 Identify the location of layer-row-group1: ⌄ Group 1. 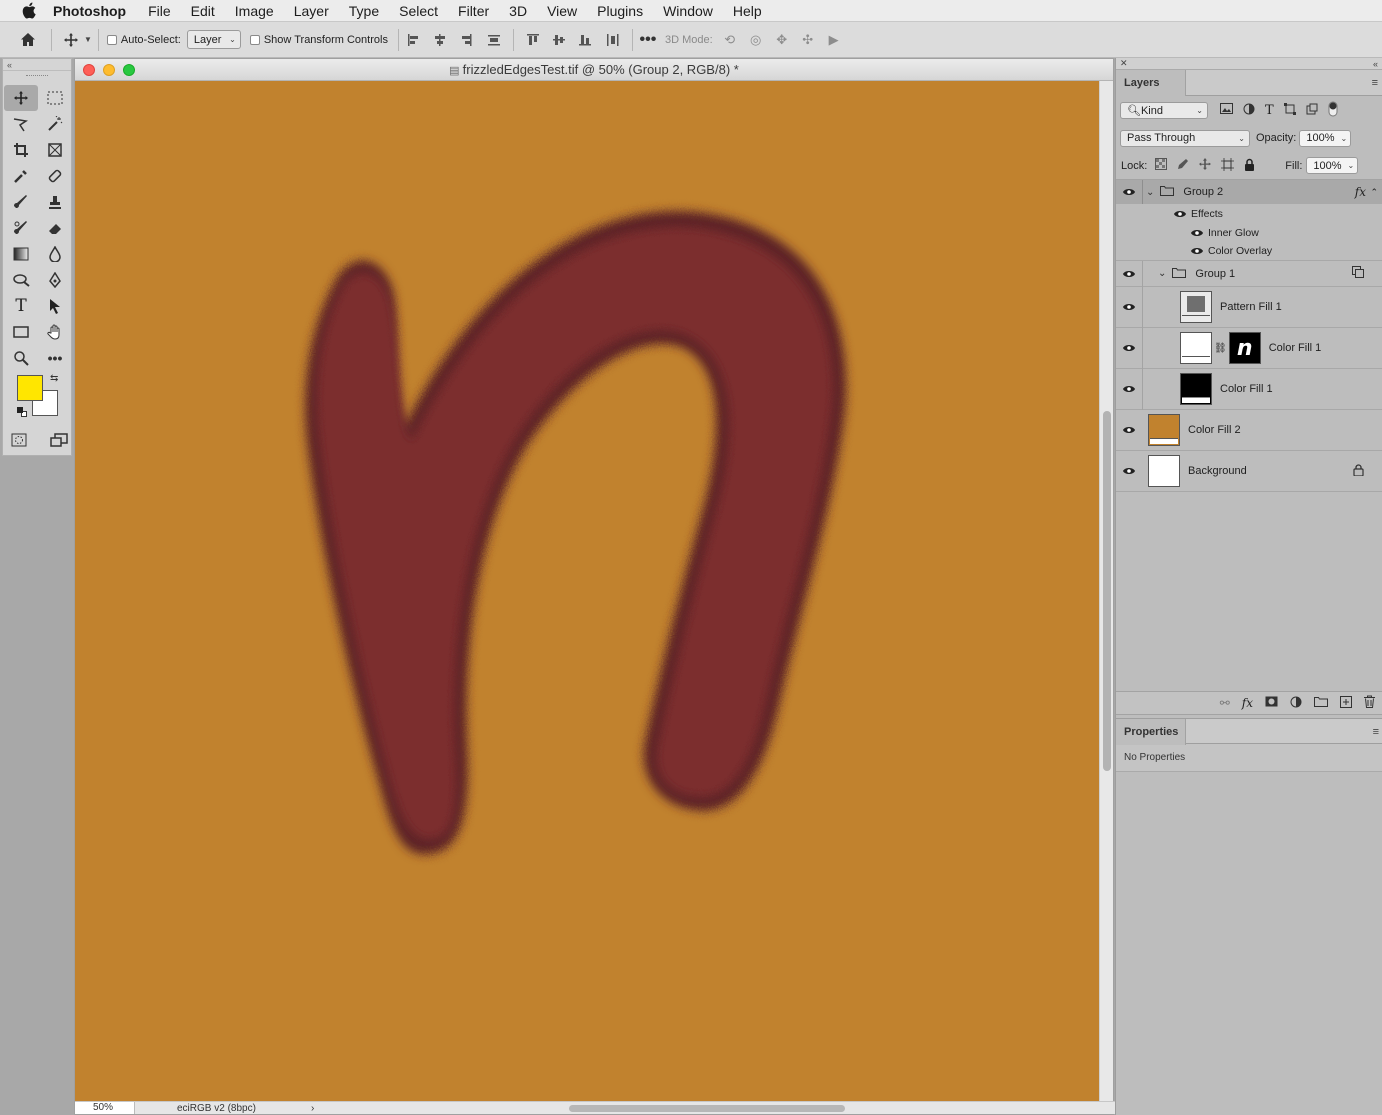
(1249, 273).